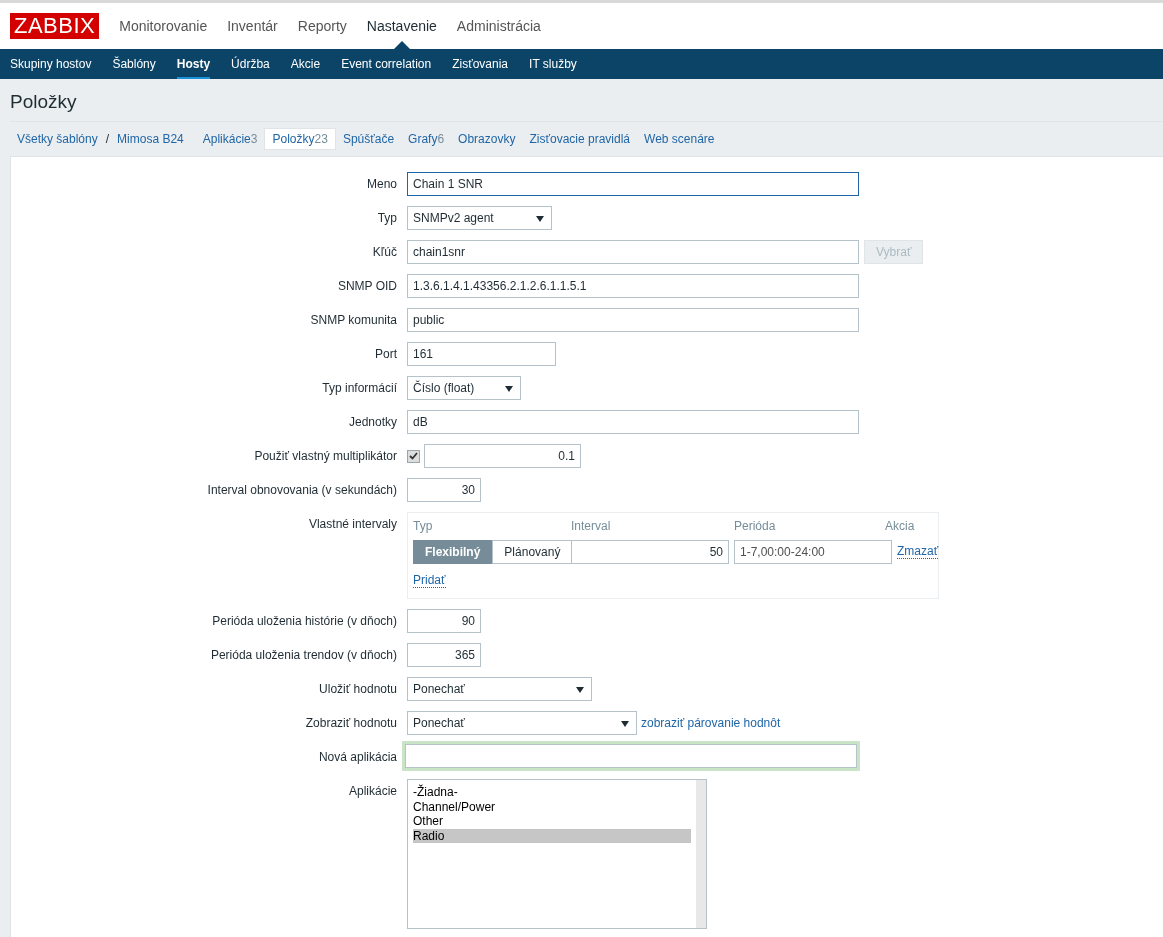 This screenshot has height=937, width=1163. What do you see at coordinates (481, 354) in the screenshot?
I see `input-field: 161` at bounding box center [481, 354].